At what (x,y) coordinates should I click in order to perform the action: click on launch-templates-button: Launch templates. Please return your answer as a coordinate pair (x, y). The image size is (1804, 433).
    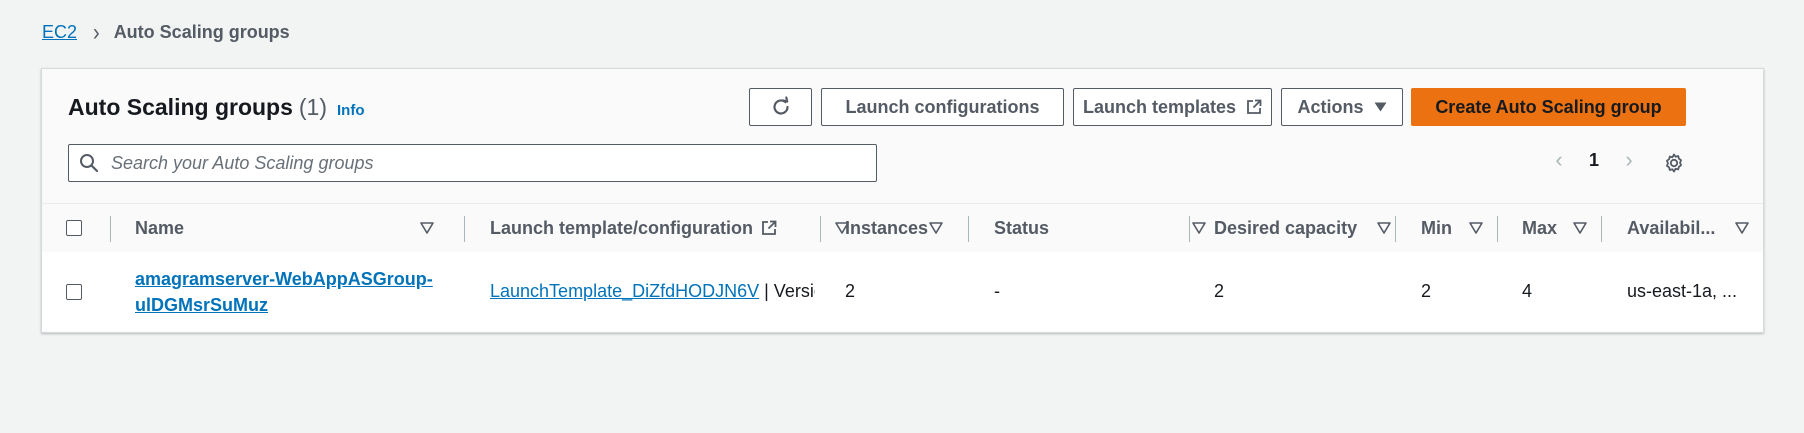
    Looking at the image, I should click on (1172, 107).